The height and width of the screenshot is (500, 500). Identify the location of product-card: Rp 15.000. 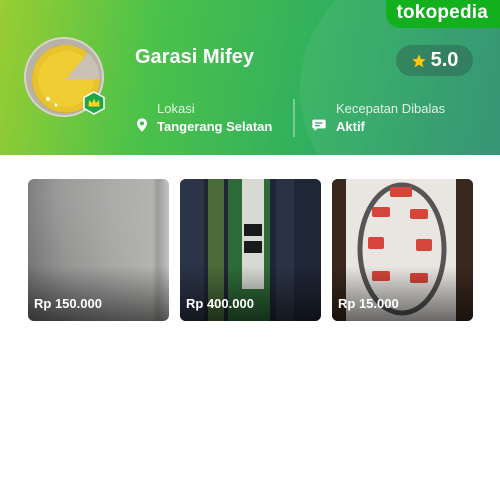
(402, 250).